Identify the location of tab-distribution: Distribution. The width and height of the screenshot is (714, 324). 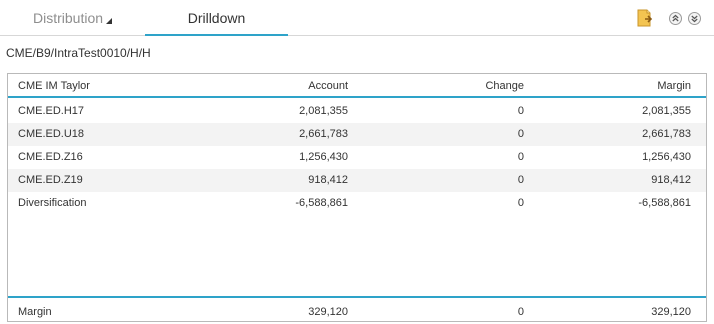
(72, 17).